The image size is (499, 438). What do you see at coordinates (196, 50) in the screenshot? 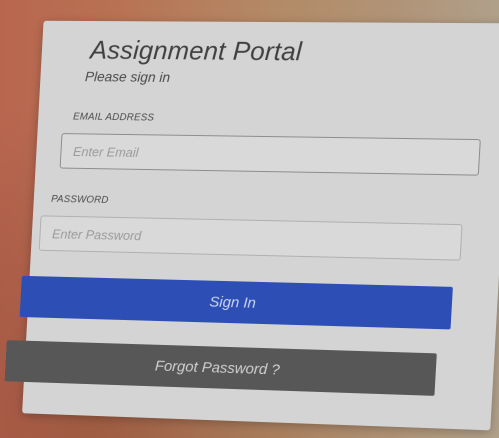
I see `page-title: Assignment Portal` at bounding box center [196, 50].